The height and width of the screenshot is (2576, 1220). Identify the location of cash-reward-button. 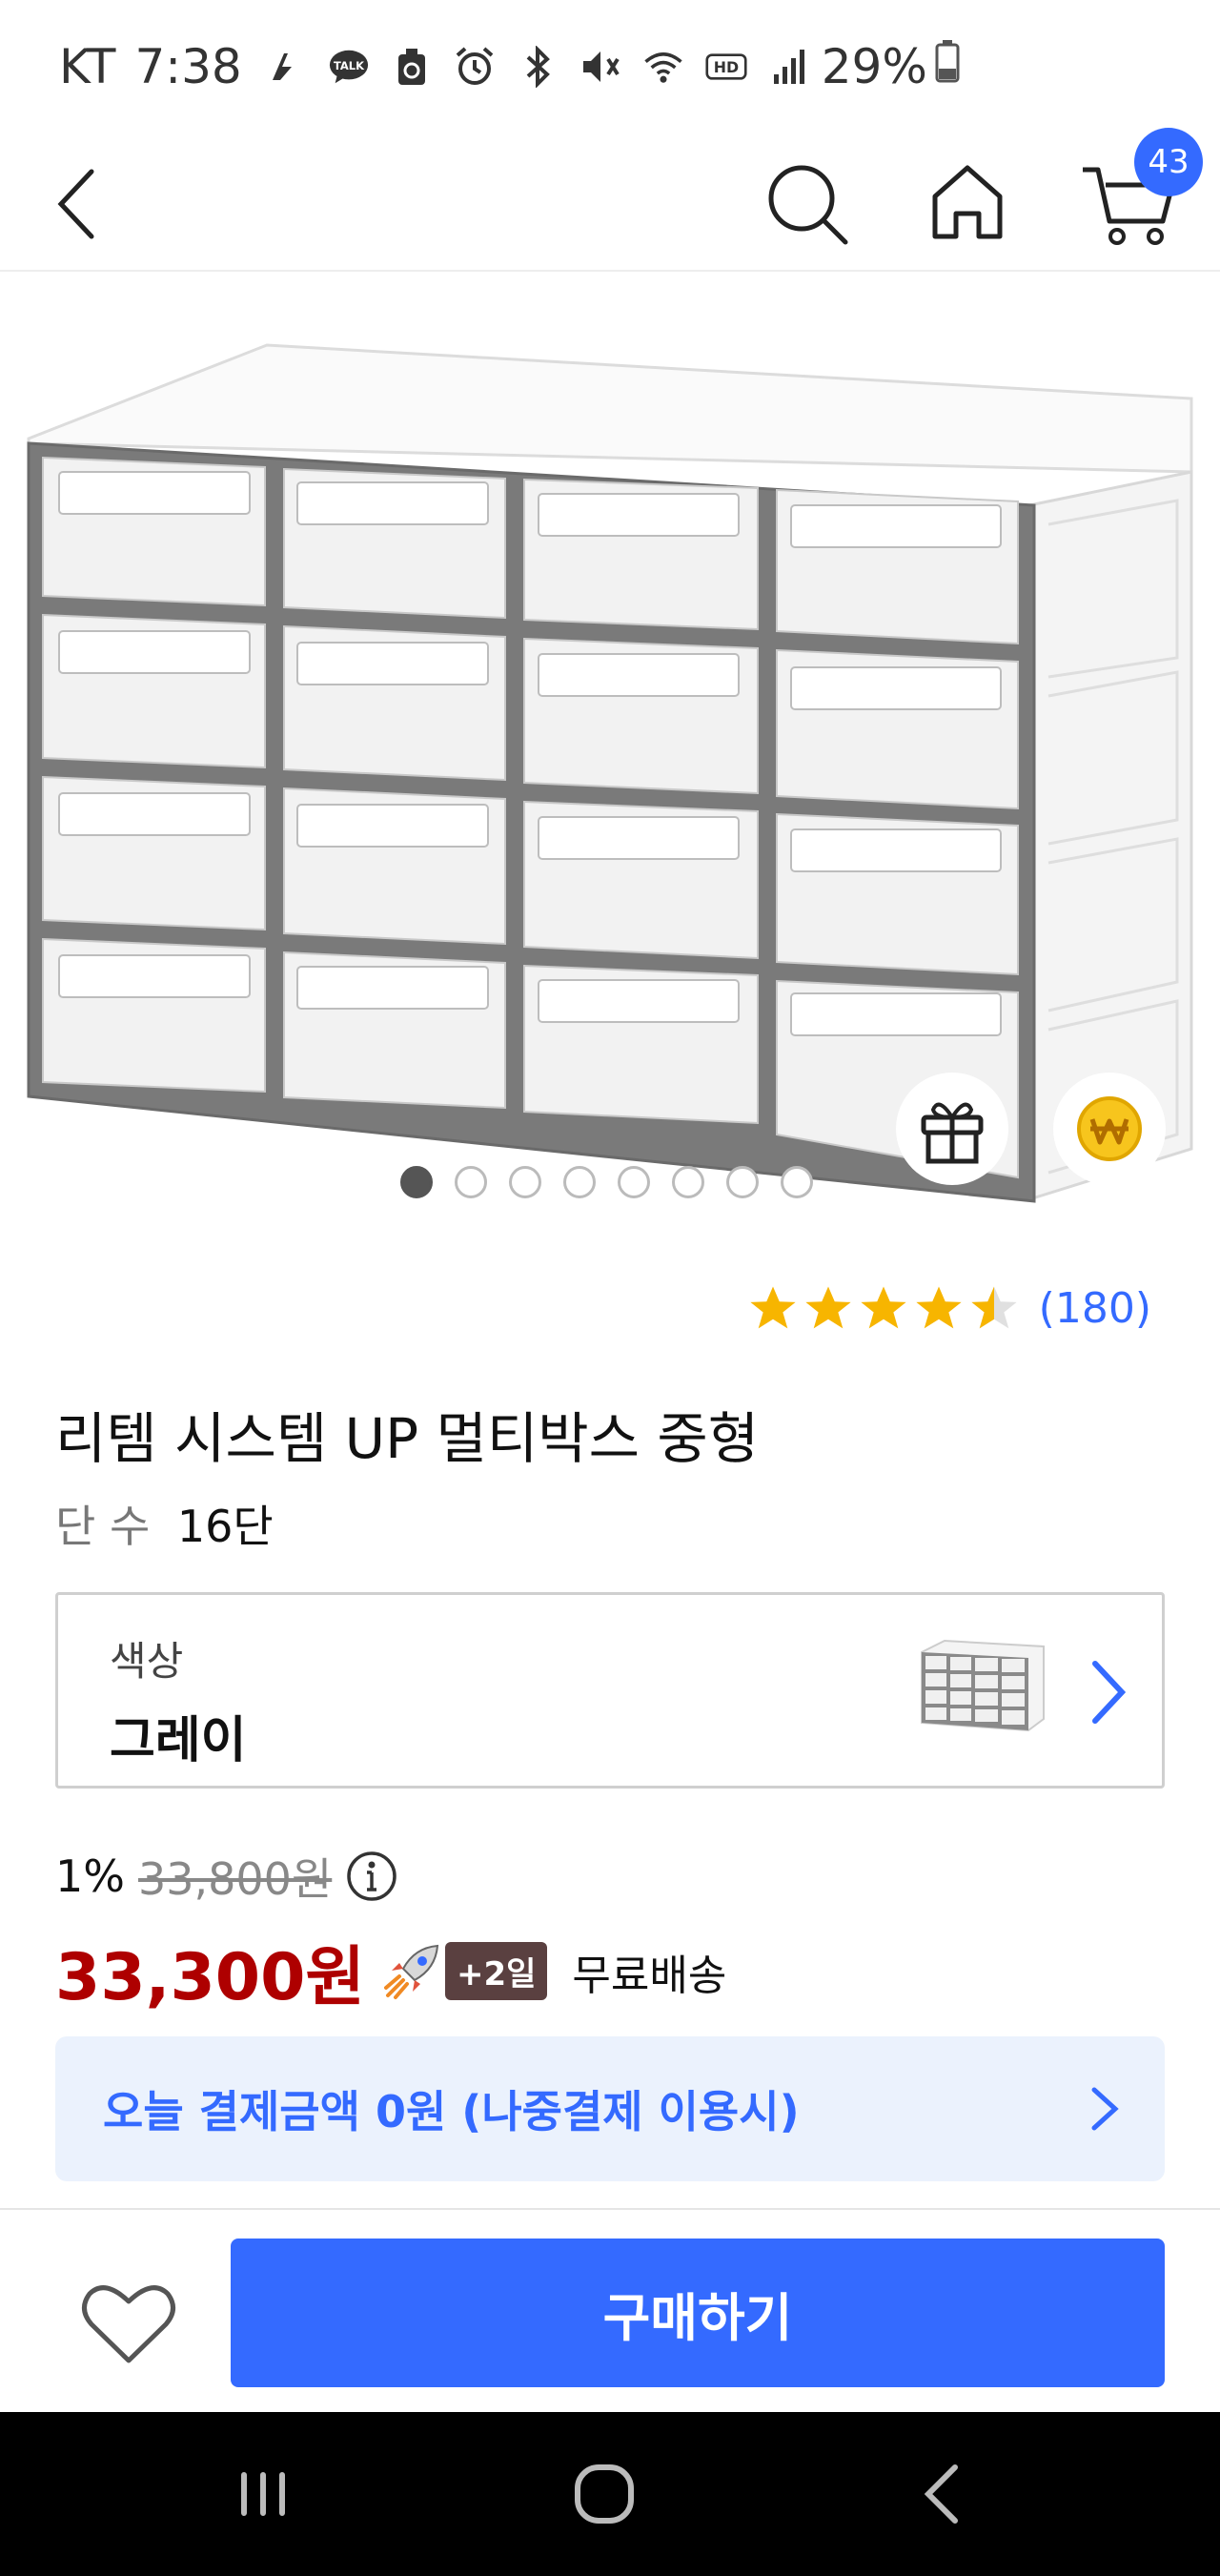
(1110, 1129).